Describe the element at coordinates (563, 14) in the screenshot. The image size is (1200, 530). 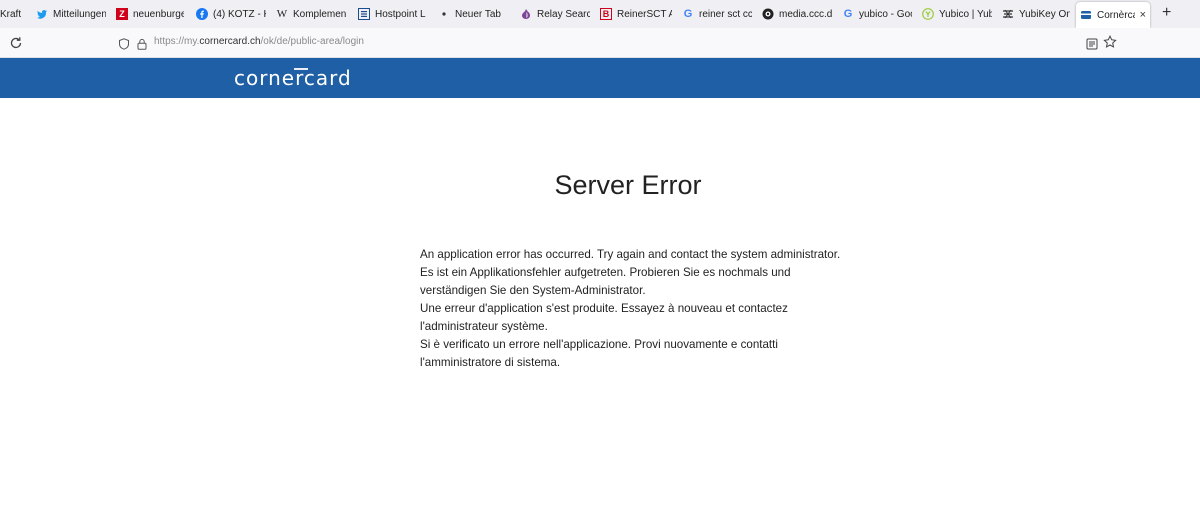
I see `tab-label: Relay Search` at that location.